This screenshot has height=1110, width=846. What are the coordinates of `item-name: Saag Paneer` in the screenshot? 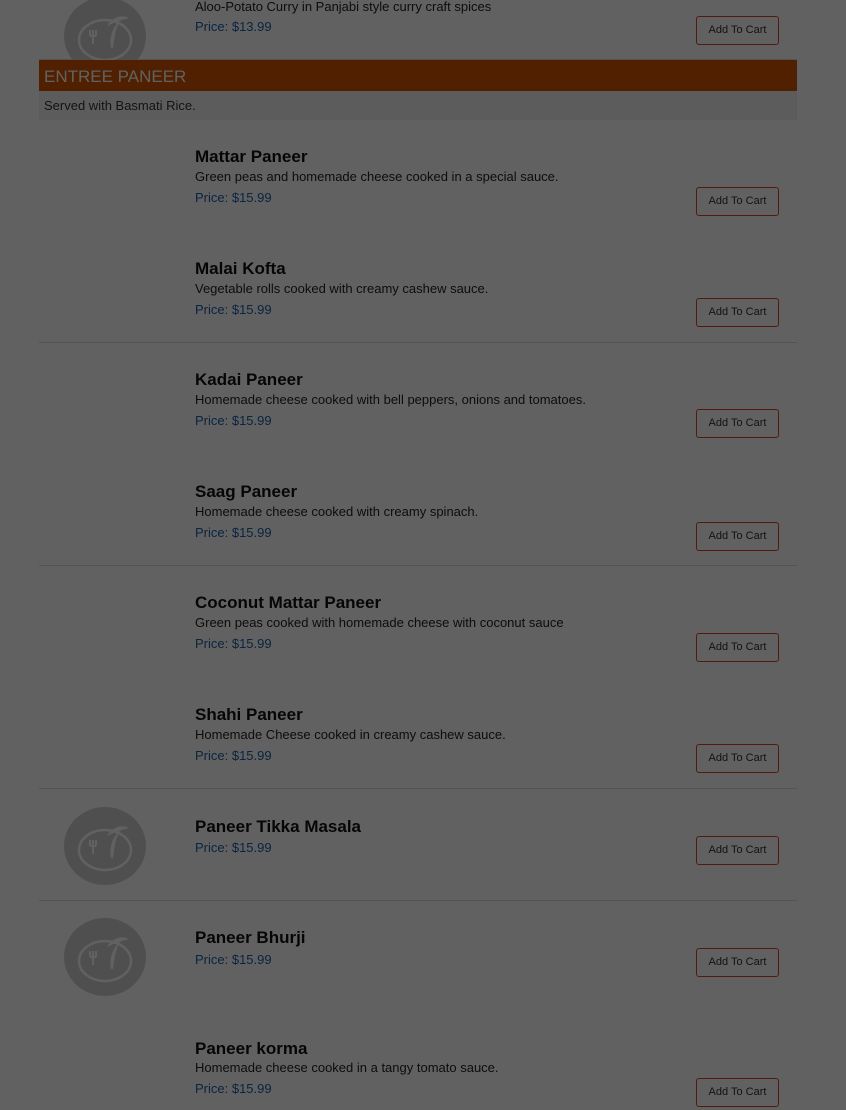 It's located at (246, 491).